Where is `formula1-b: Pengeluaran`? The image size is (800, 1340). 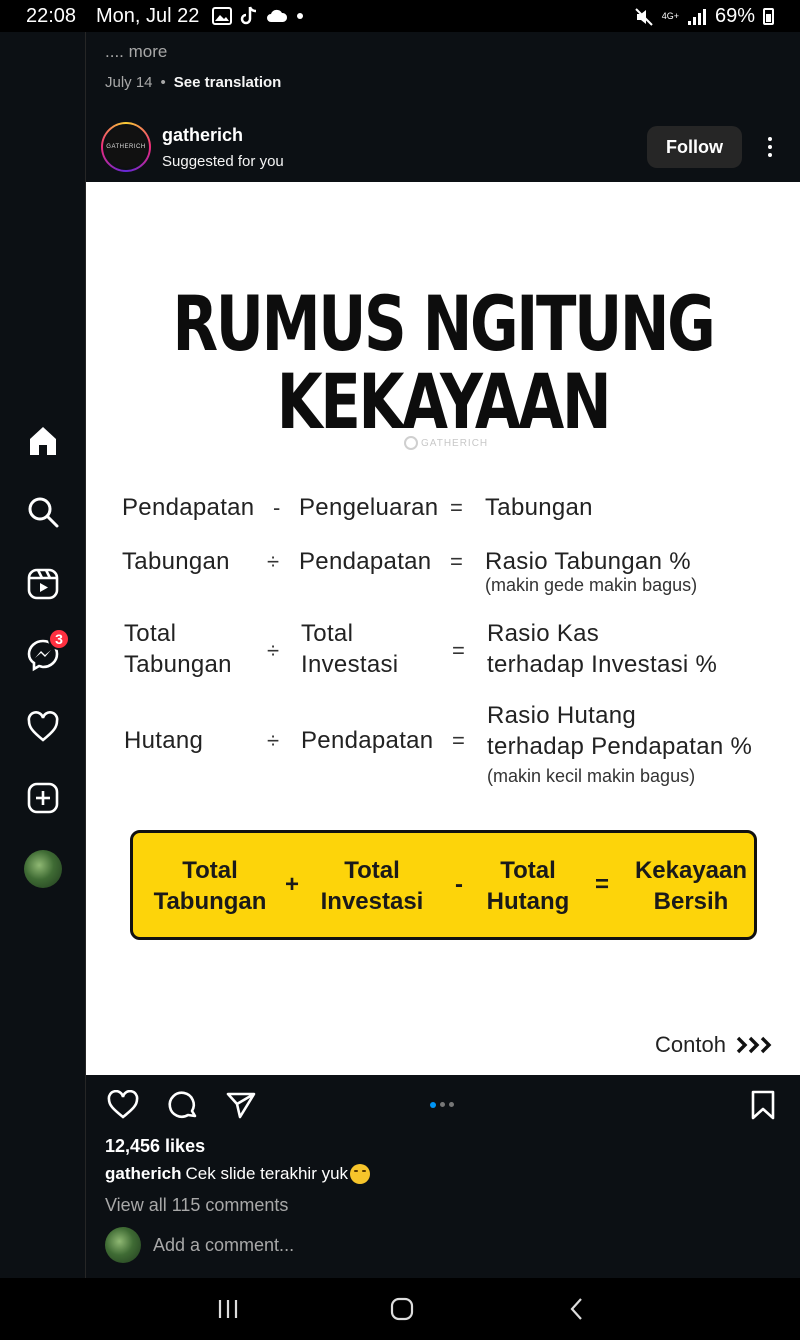
formula1-b: Pengeluaran is located at coordinates (369, 507).